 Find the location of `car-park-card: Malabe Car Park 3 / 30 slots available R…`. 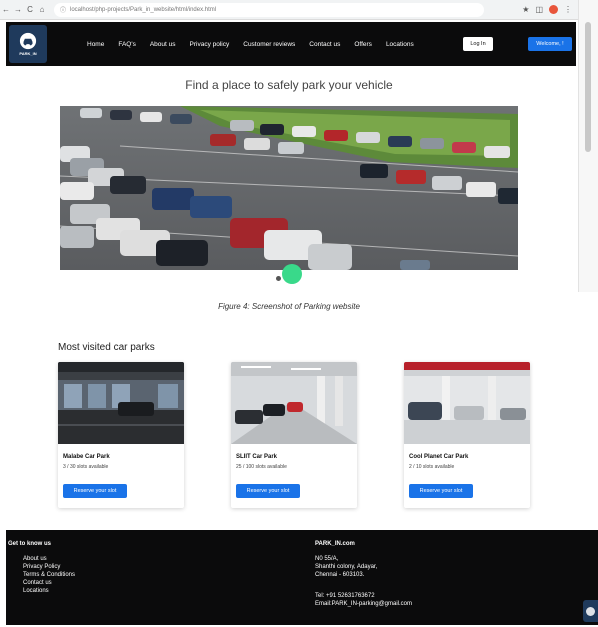

car-park-card: Malabe Car Park 3 / 30 slots available R… is located at coordinates (121, 435).